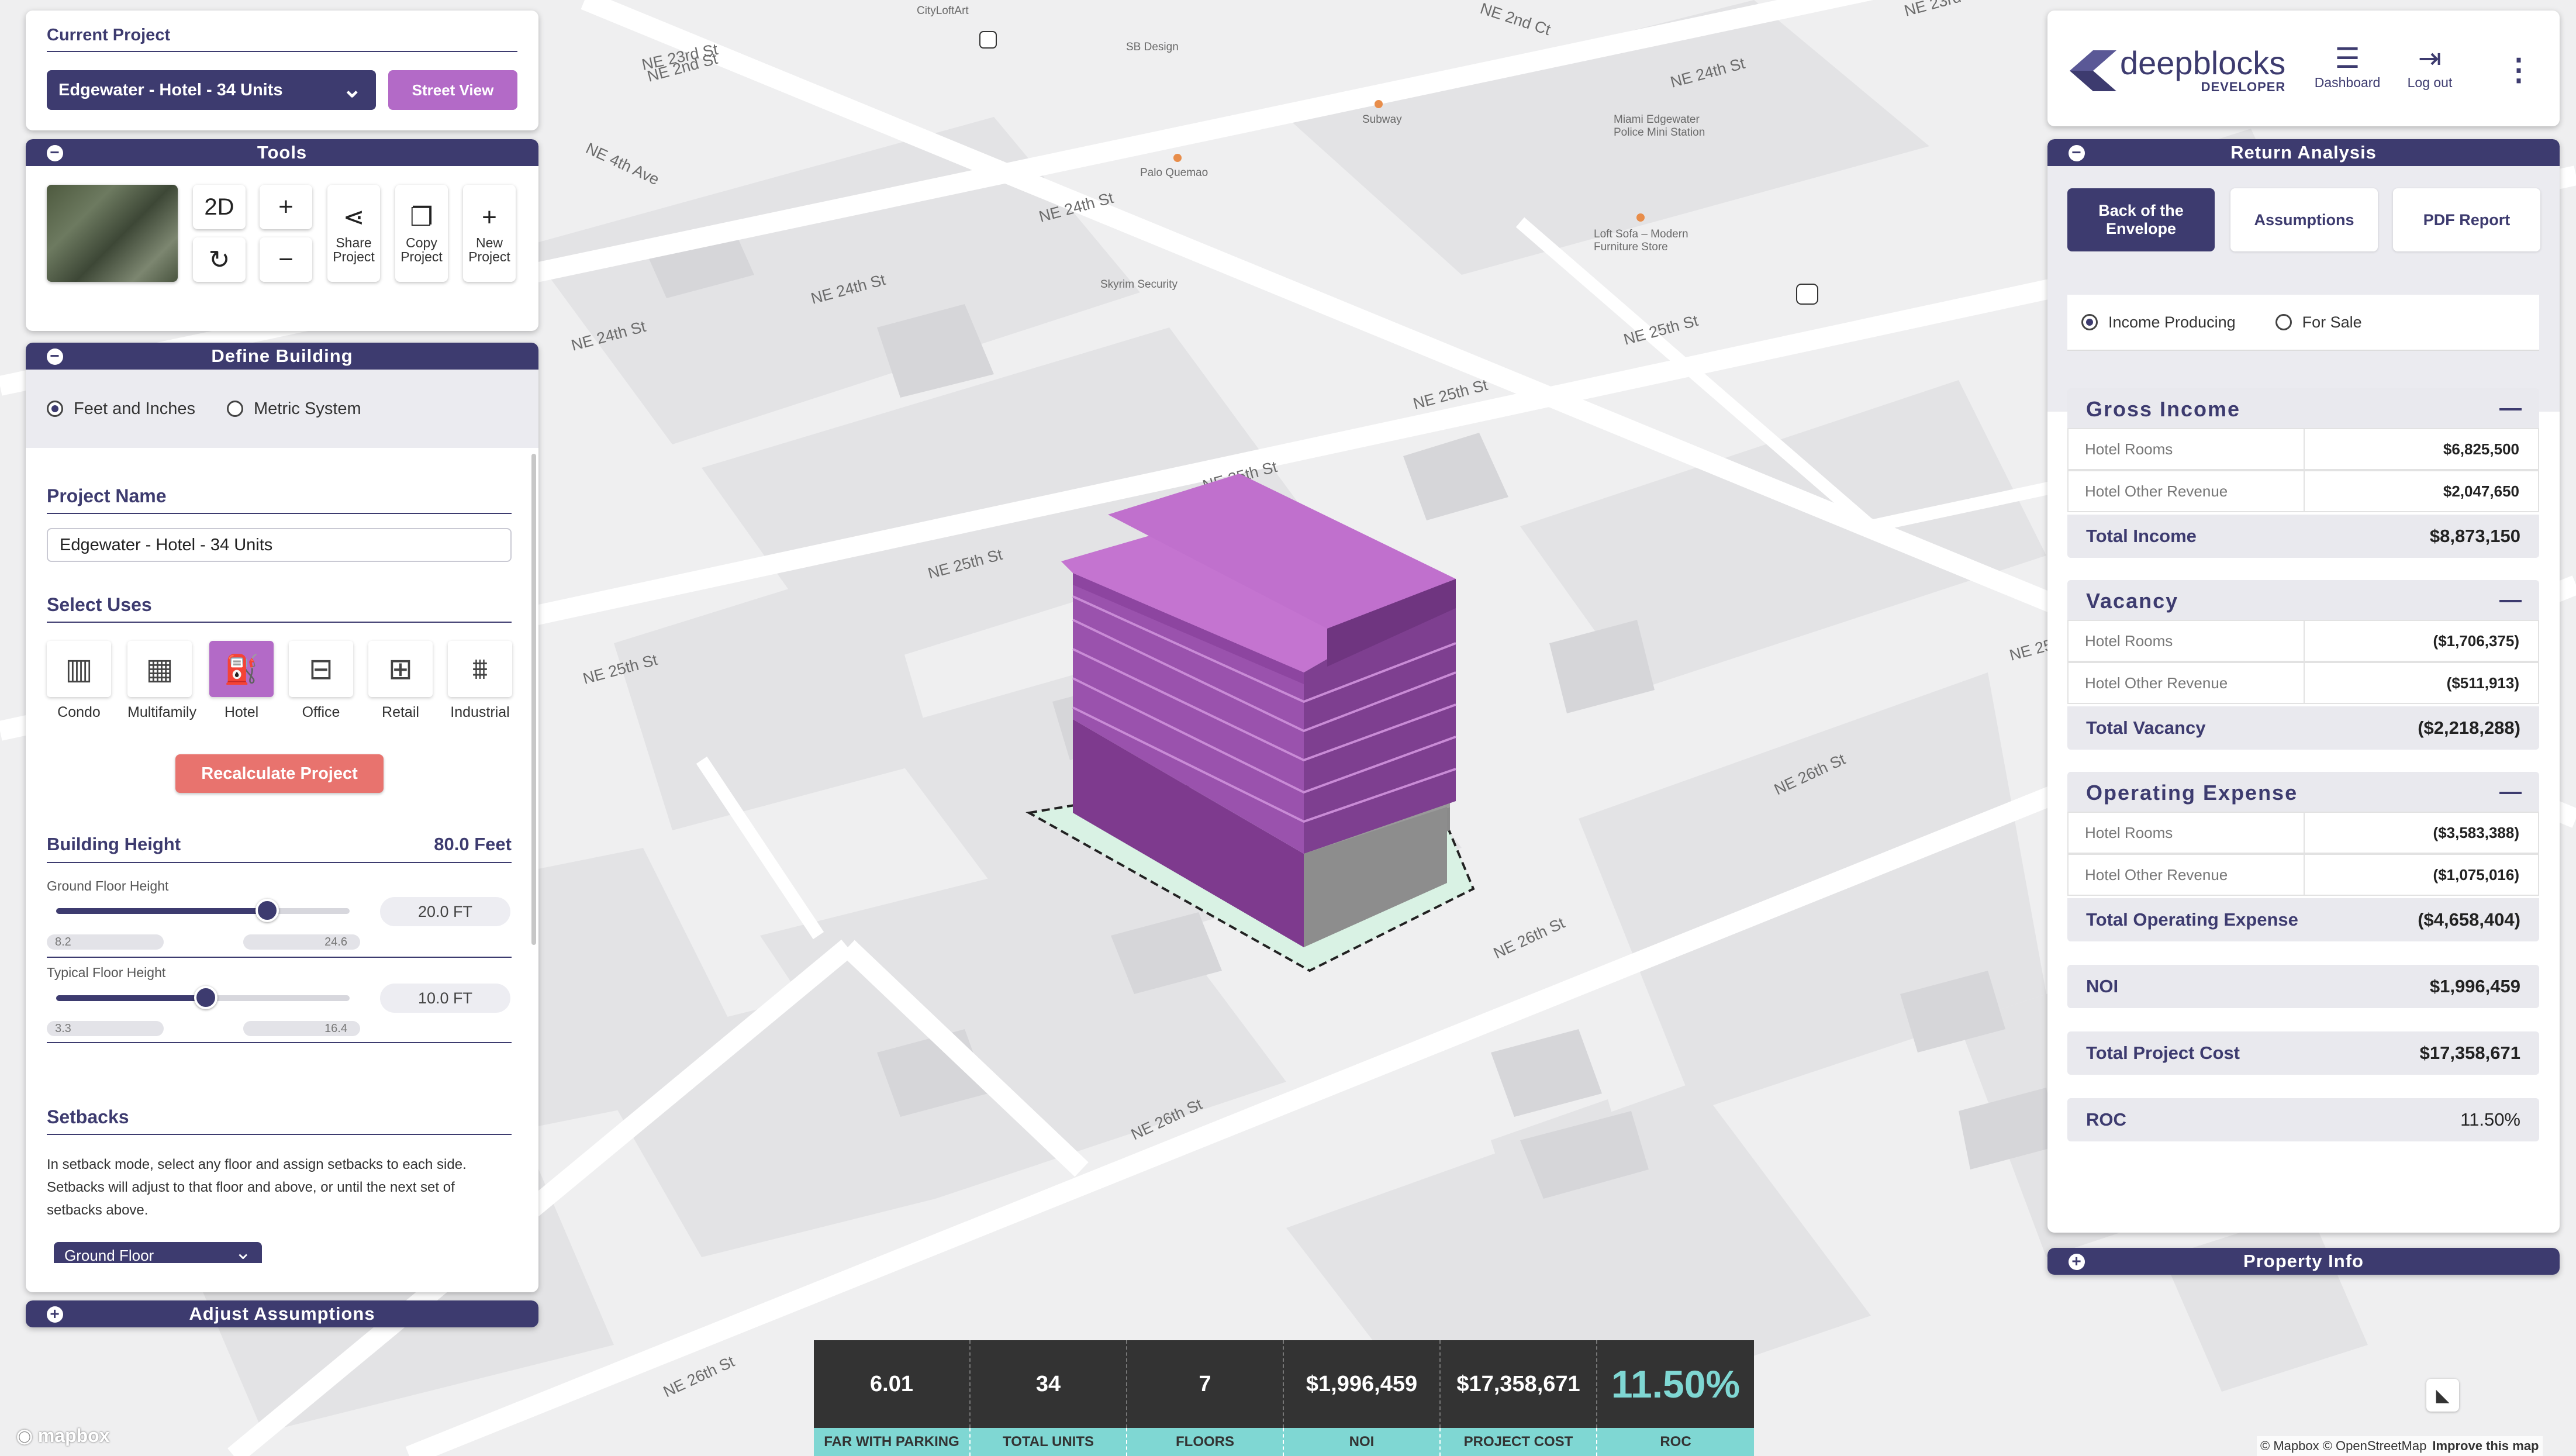 The image size is (2576, 1456). I want to click on typical-floor-slider, so click(203, 997).